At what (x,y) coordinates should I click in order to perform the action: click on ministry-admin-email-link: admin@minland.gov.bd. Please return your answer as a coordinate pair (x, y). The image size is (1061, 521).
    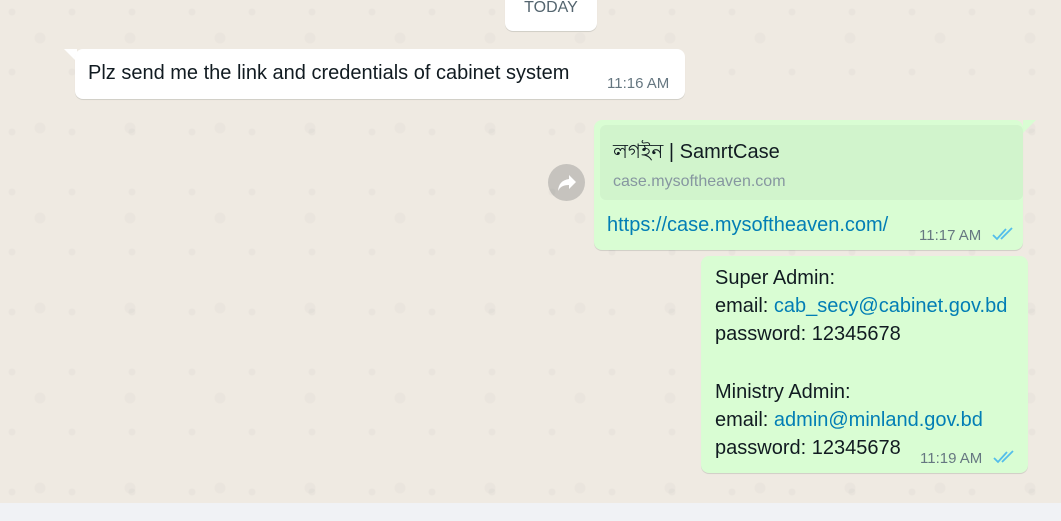
    Looking at the image, I should click on (878, 420).